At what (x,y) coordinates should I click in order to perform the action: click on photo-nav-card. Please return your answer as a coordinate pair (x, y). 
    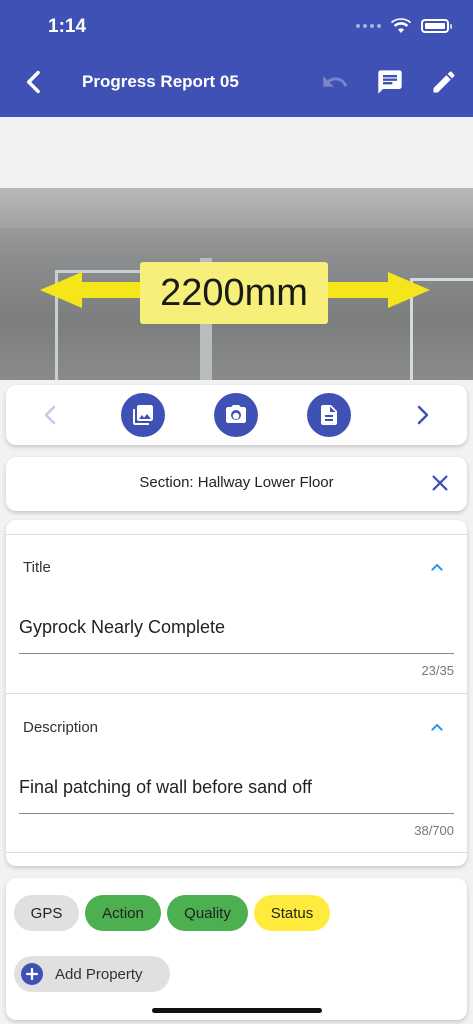
    Looking at the image, I should click on (236, 415).